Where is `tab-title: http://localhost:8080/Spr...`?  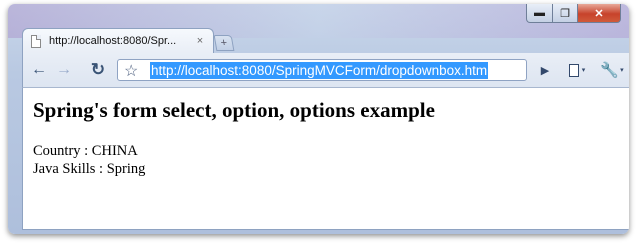 tab-title: http://localhost:8080/Spr... is located at coordinates (113, 41).